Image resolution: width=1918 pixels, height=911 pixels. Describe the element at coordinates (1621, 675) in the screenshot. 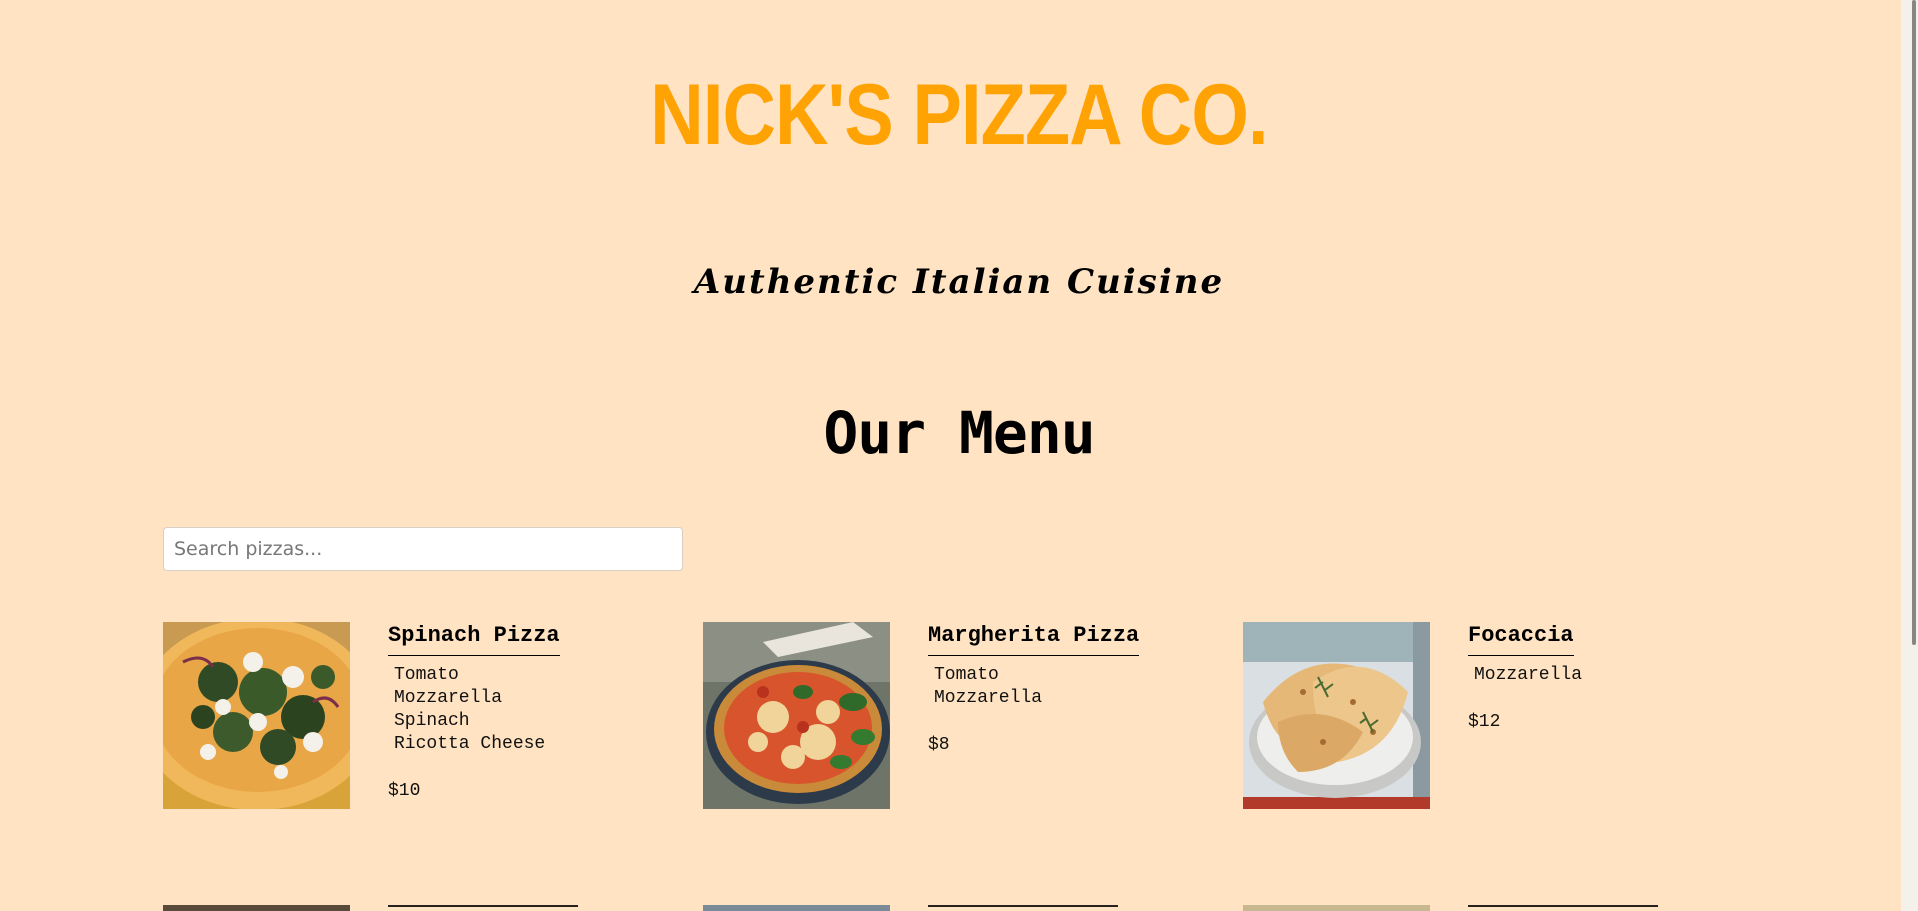

I see `ingredient-list: Mozzarella` at that location.